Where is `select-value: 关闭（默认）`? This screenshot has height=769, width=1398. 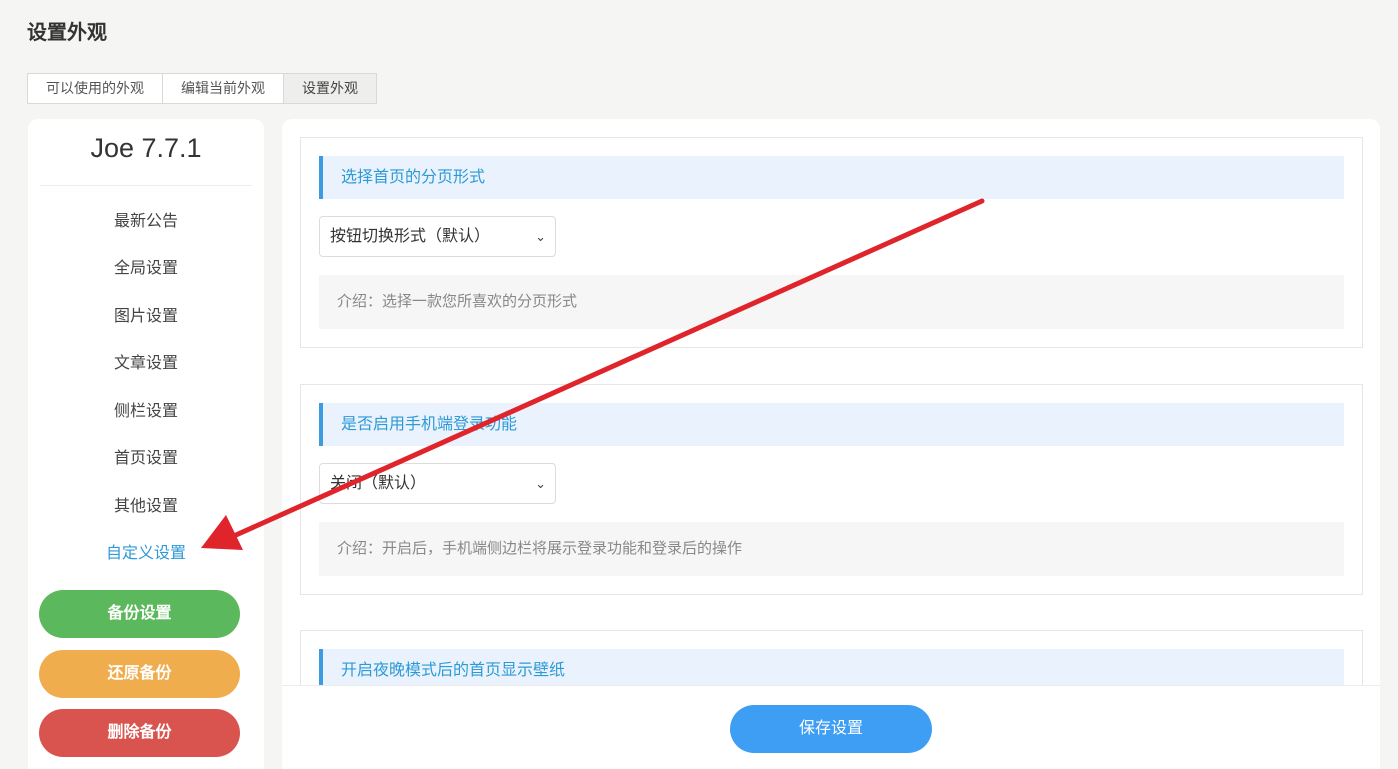
select-value: 关闭（默认） is located at coordinates (378, 483).